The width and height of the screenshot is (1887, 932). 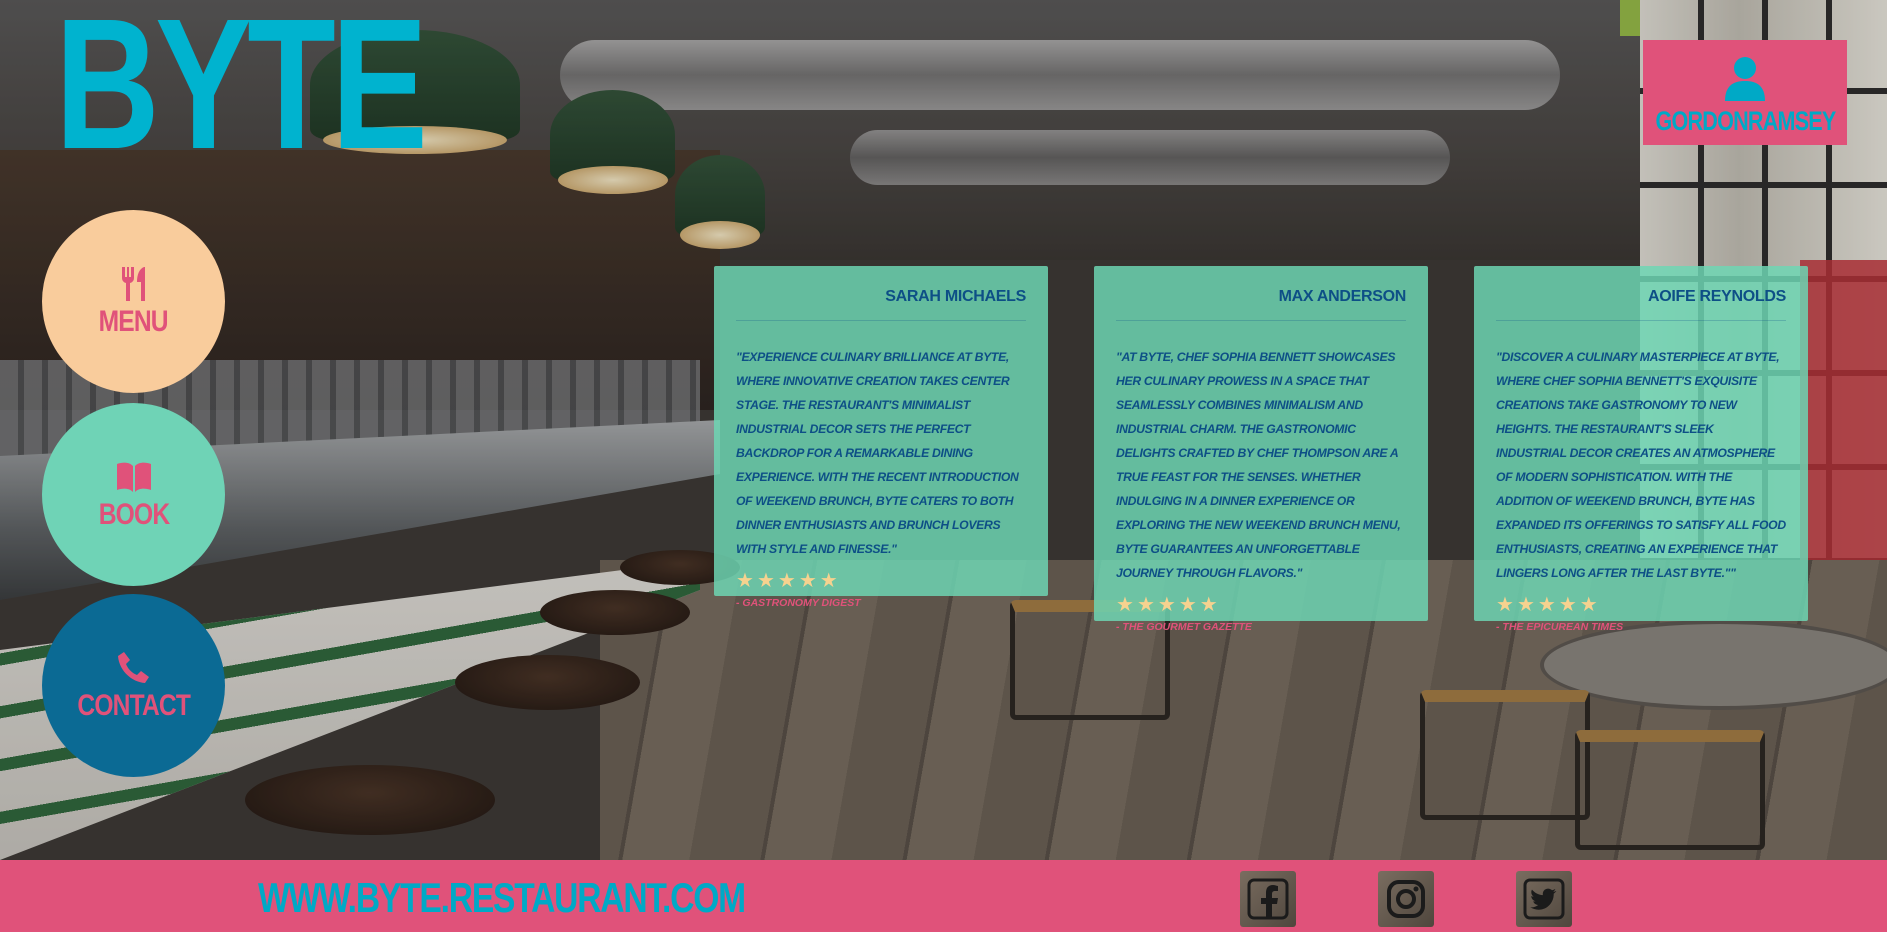 What do you see at coordinates (1641, 304) in the screenshot?
I see `reviewer-name: AOIFE REYNOLDS` at bounding box center [1641, 304].